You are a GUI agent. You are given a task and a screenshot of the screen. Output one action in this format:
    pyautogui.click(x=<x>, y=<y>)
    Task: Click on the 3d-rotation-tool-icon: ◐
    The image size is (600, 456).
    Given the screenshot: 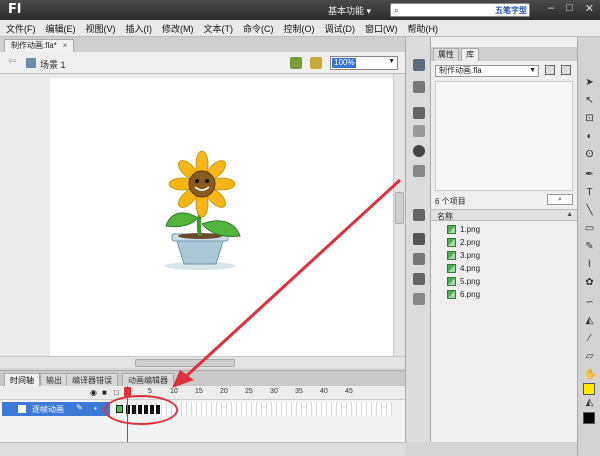 What is the action you would take?
    pyautogui.click(x=589, y=136)
    